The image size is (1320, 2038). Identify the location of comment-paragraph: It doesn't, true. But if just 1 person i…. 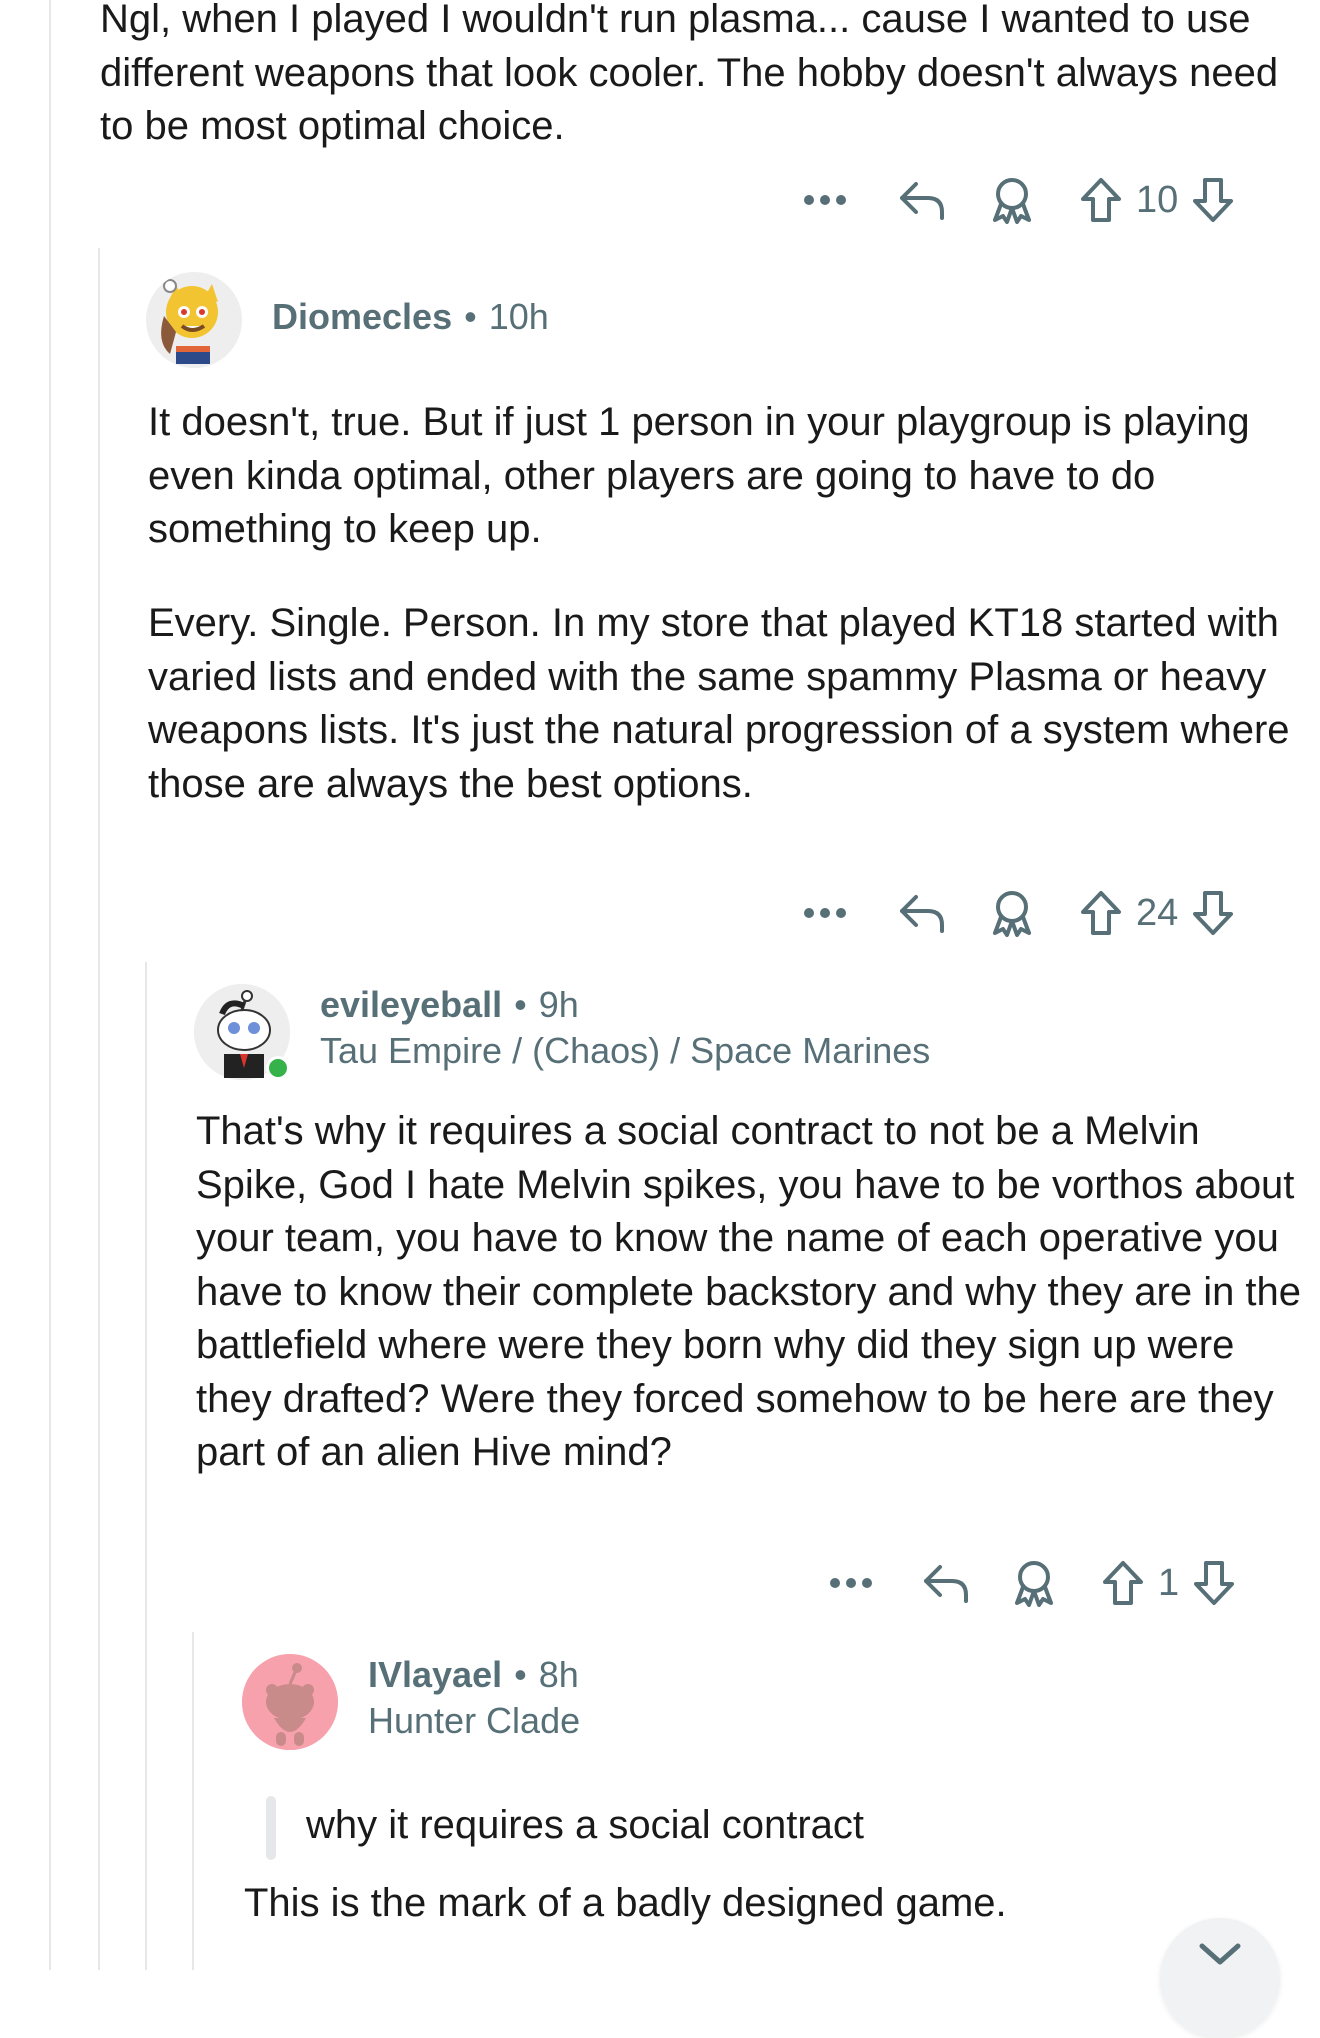
(699, 475).